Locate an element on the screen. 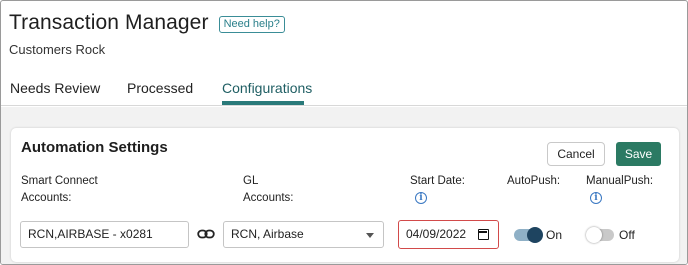 The image size is (688, 265). tab-configurations: Configurations is located at coordinates (267, 88).